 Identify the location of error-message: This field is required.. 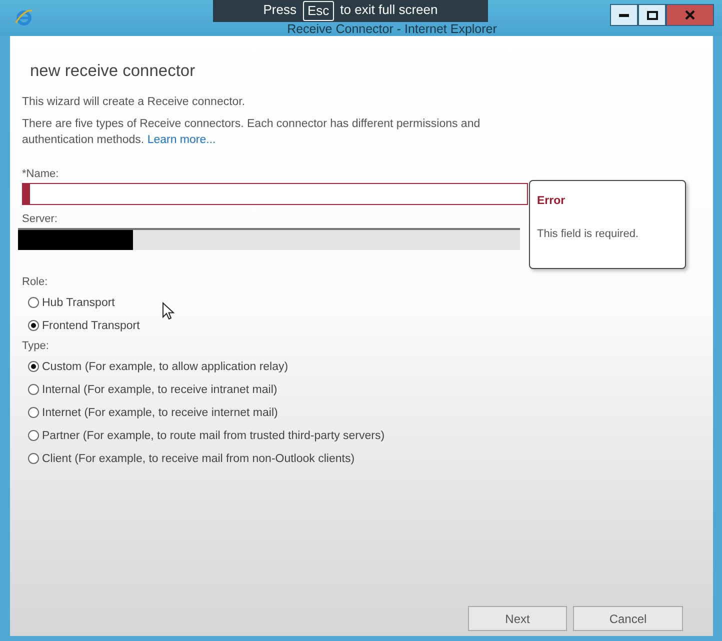
(587, 234).